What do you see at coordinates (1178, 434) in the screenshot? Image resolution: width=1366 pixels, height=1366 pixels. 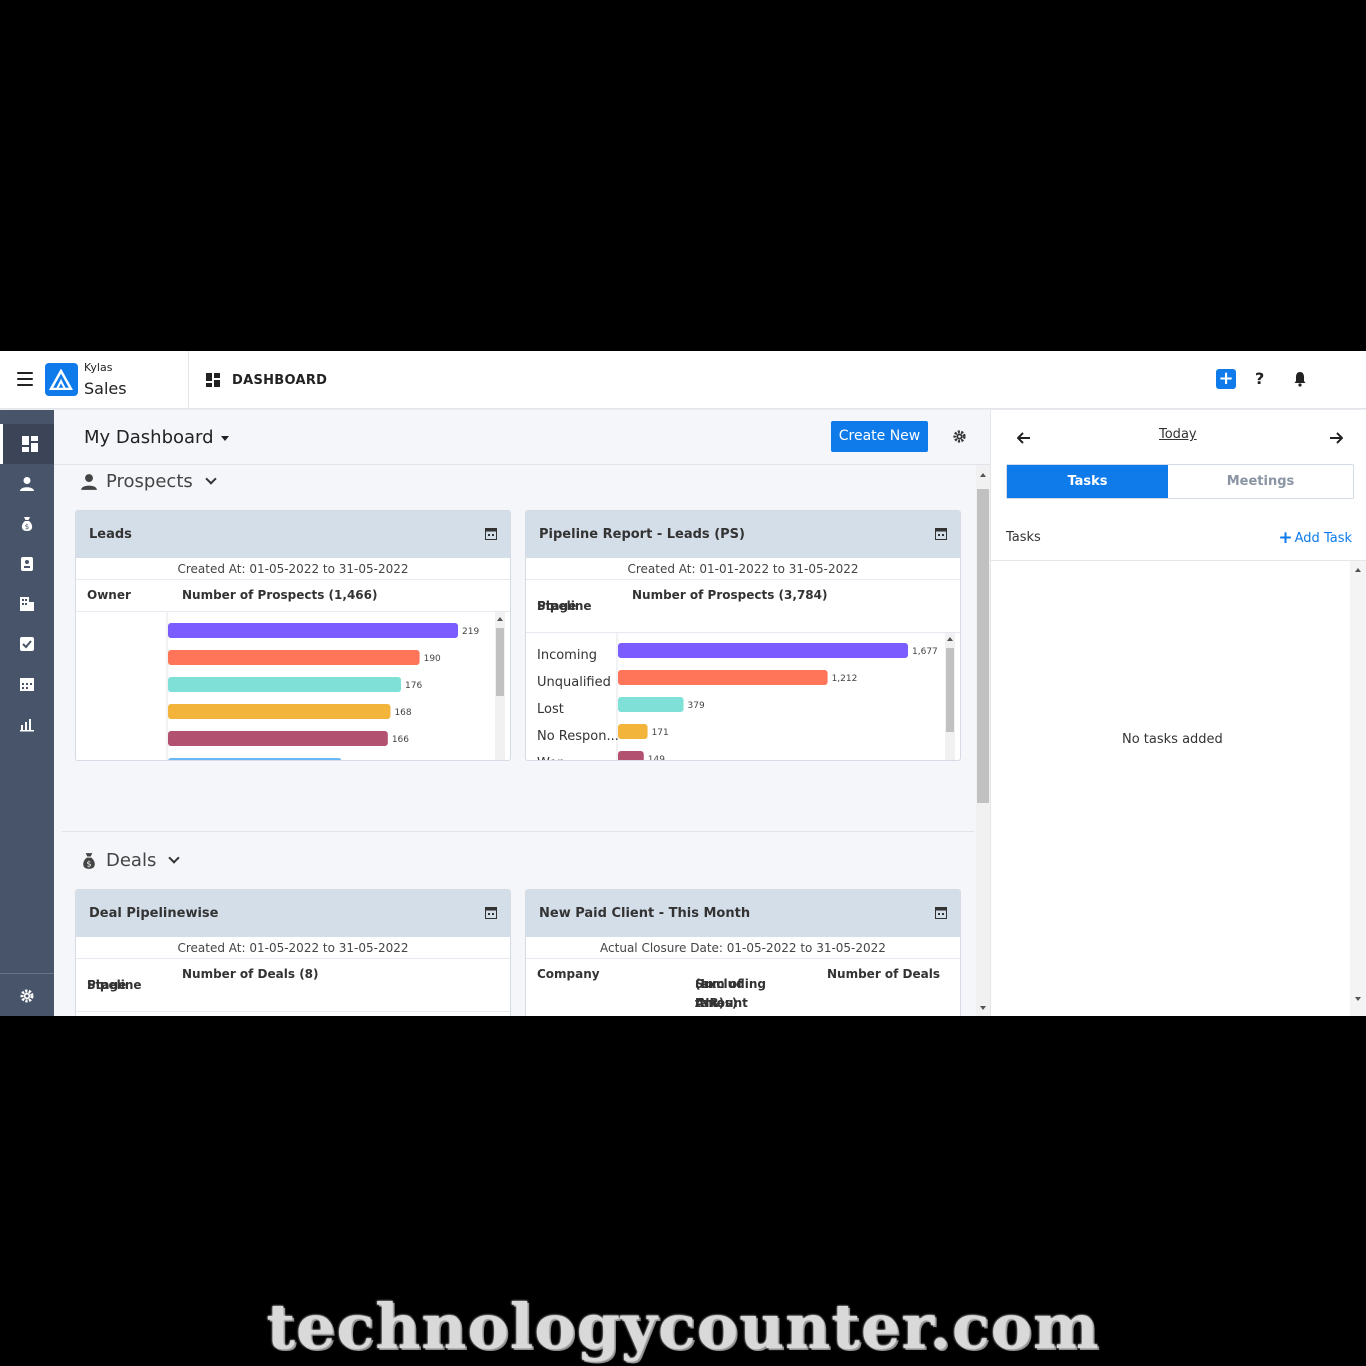 I see `today-link: Today` at bounding box center [1178, 434].